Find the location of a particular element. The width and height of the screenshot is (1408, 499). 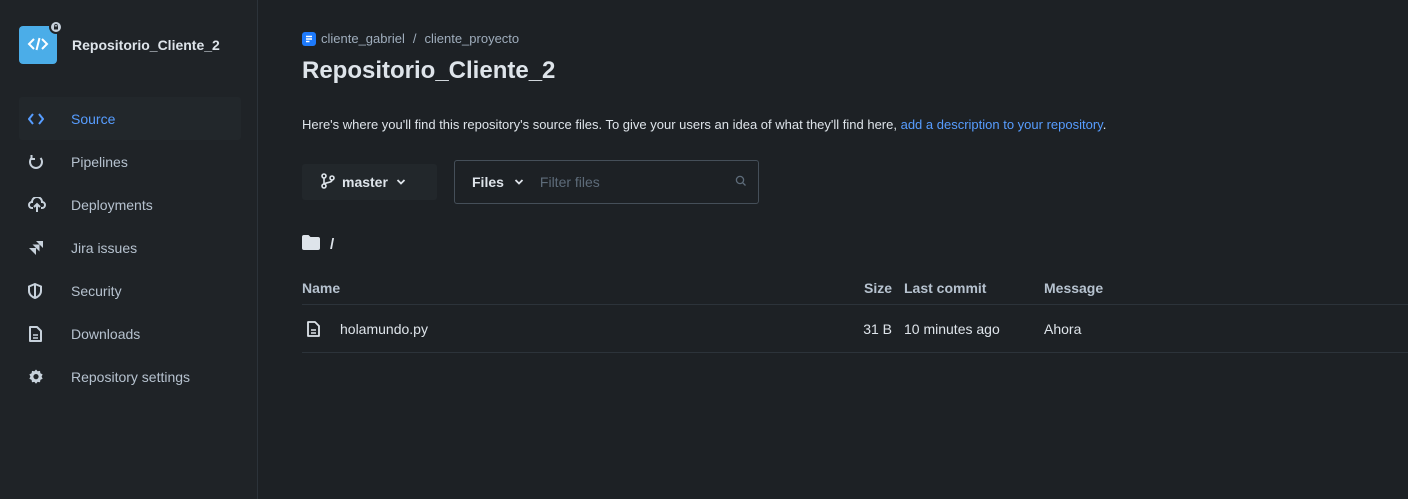

branch-icon is located at coordinates (328, 182).